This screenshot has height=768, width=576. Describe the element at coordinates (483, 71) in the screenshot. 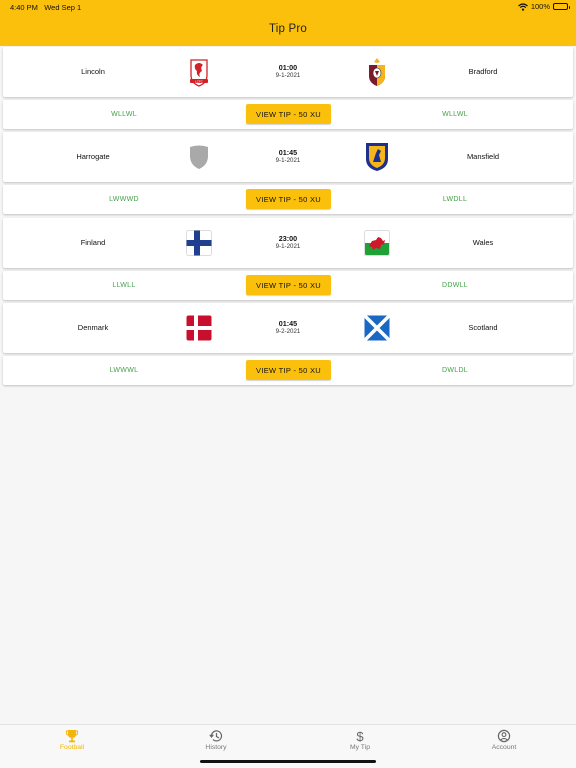

I see `away-team-name: Bradford` at that location.